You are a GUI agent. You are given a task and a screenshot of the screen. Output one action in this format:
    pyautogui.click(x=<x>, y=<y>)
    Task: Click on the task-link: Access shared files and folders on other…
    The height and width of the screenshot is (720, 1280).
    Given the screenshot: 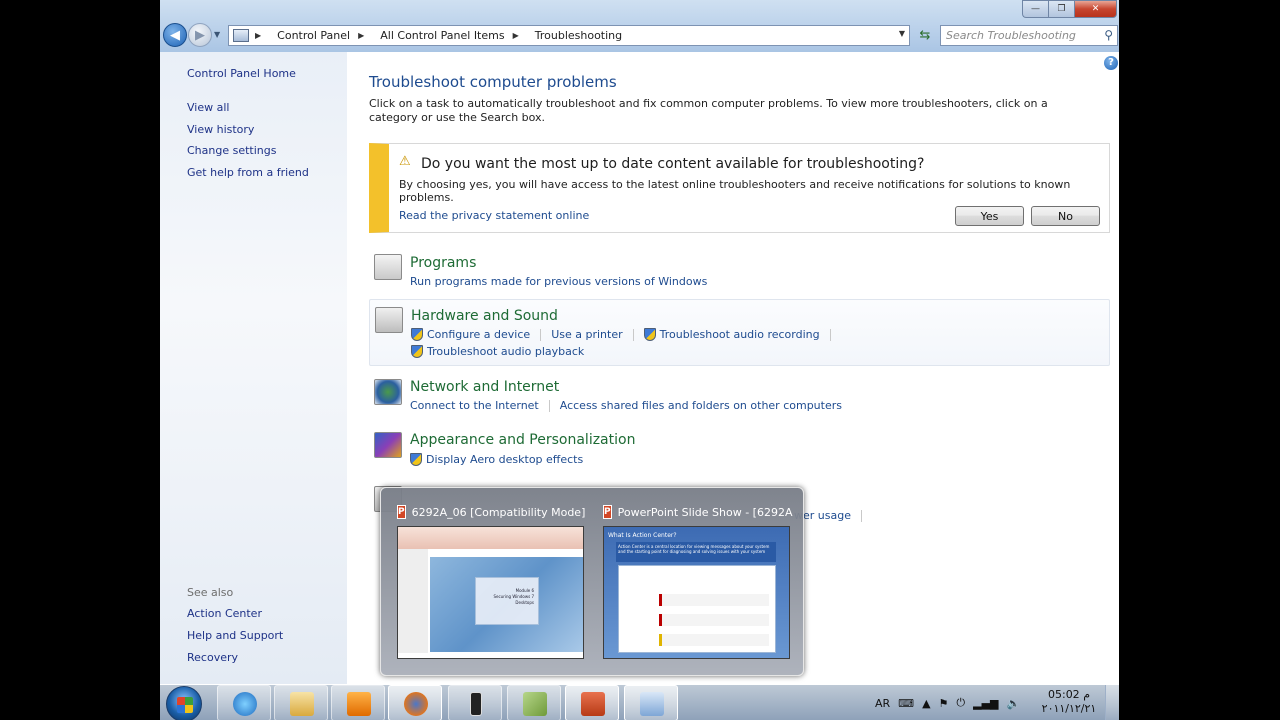 What is the action you would take?
    pyautogui.click(x=701, y=405)
    